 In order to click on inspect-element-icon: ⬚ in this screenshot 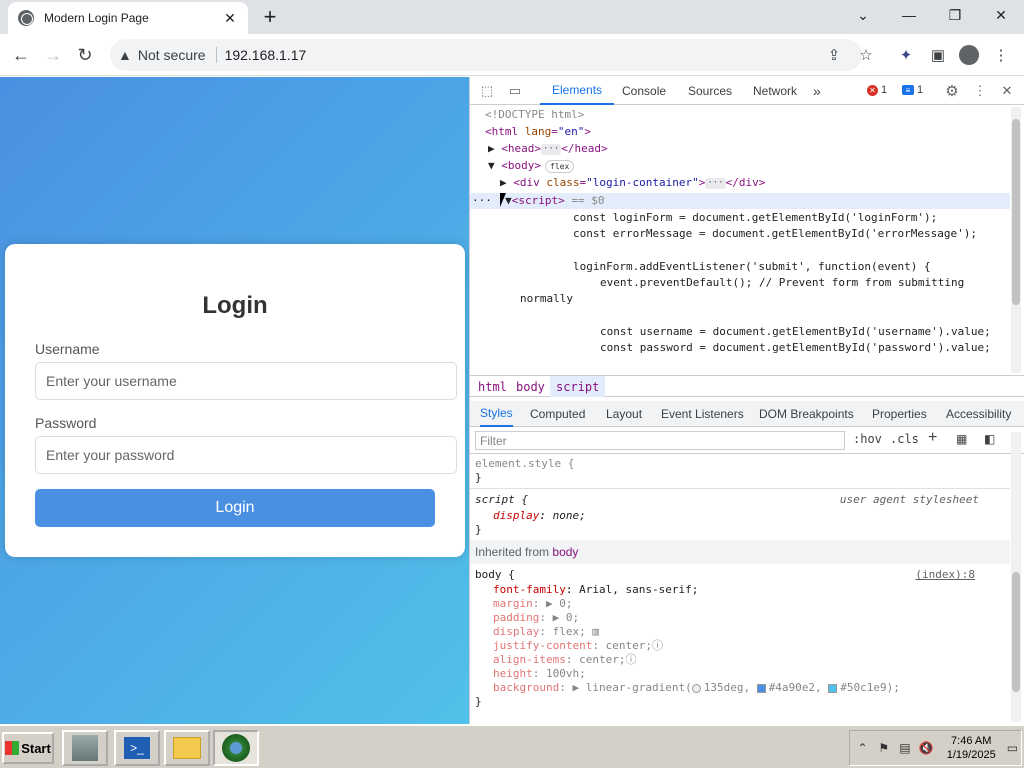, I will do `click(487, 91)`.